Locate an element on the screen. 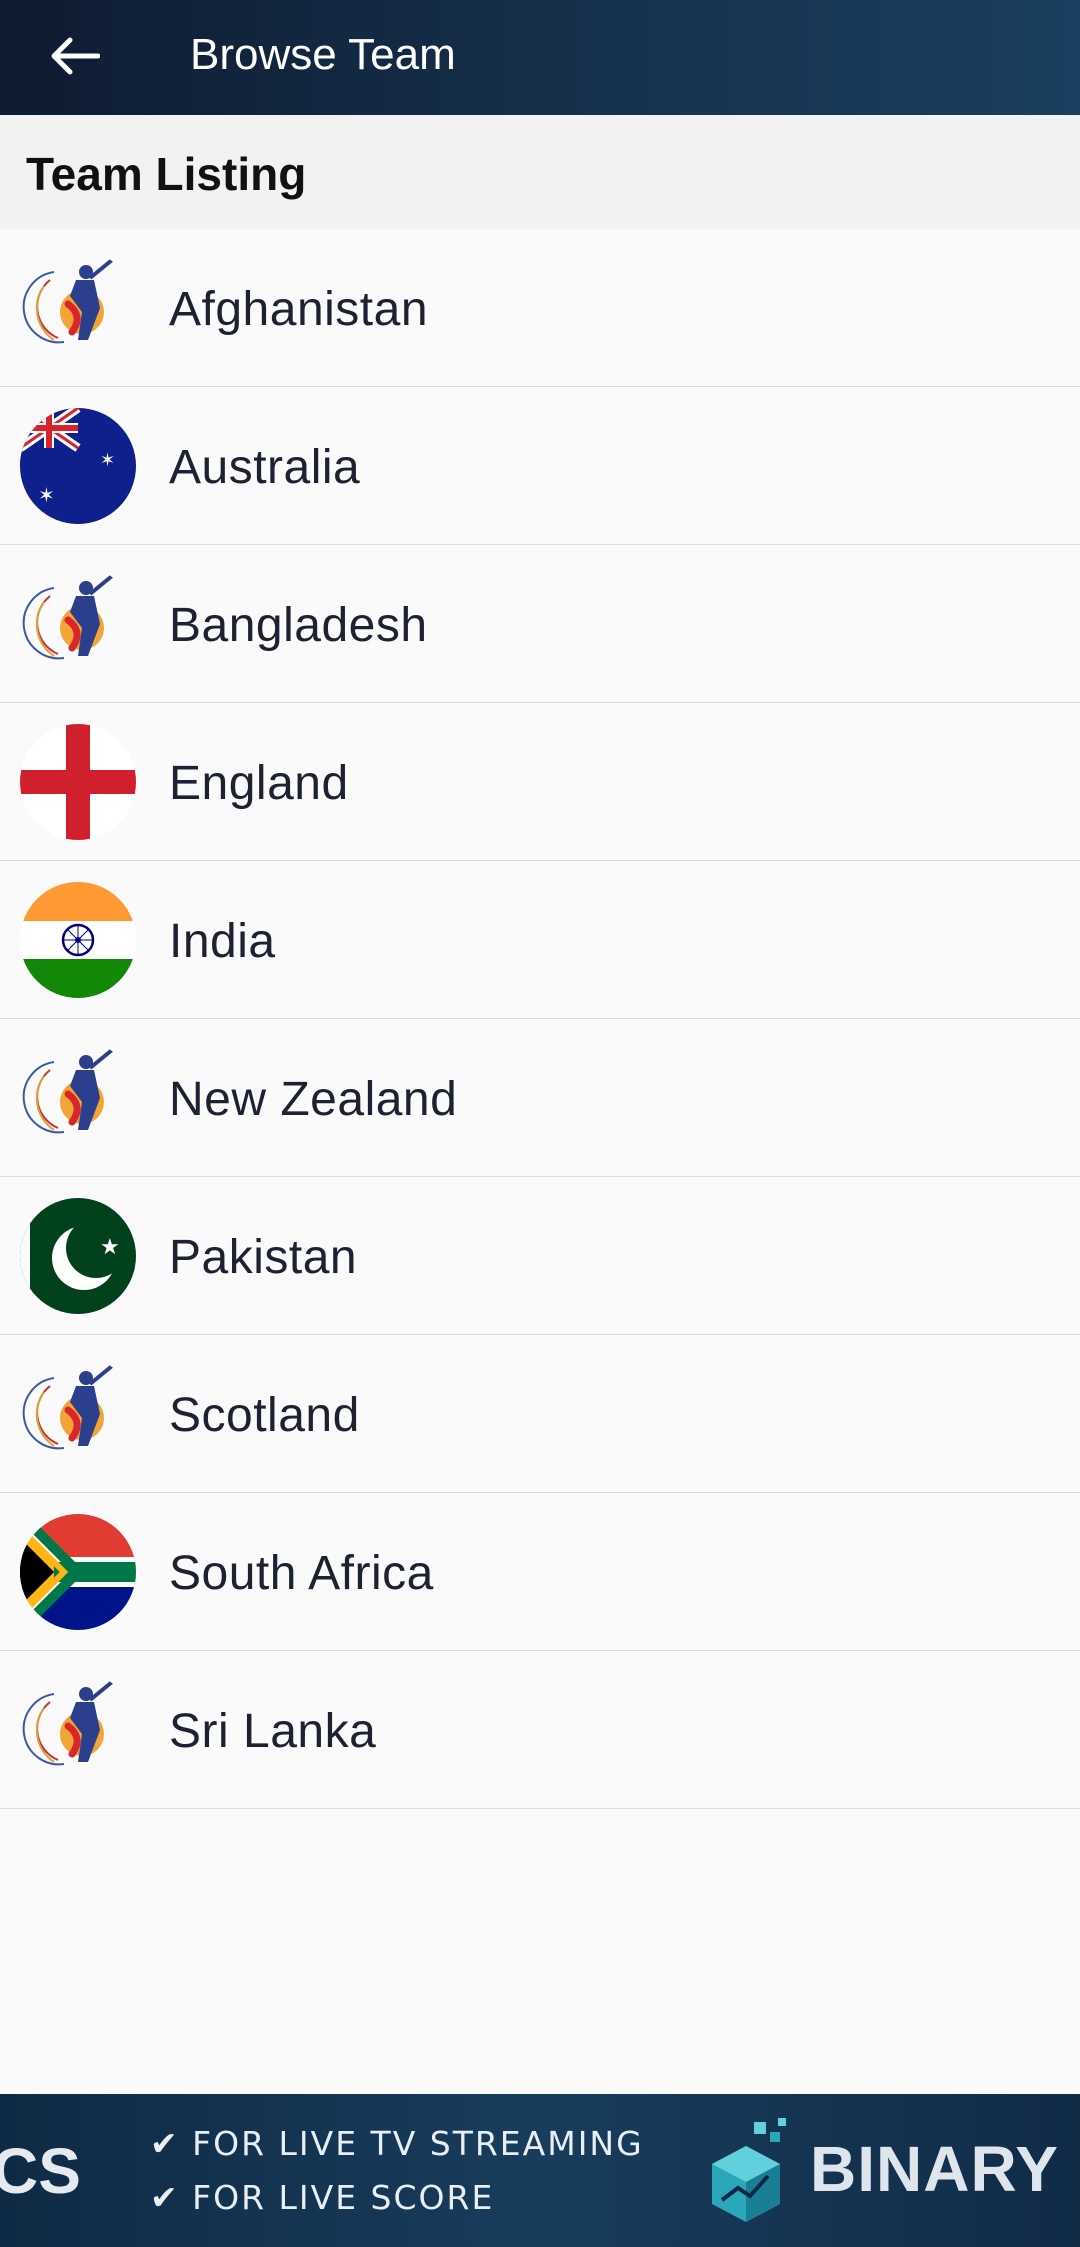  team-row-india: India is located at coordinates (540, 940).